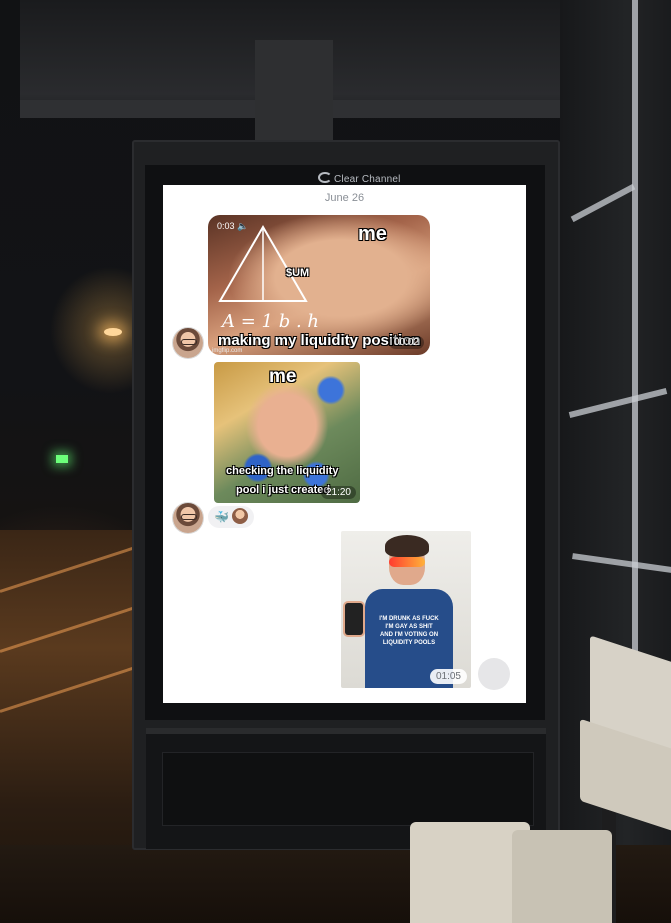 Image resolution: width=671 pixels, height=923 pixels. What do you see at coordinates (227, 351) in the screenshot?
I see `imgflip-watermark: imgflip.com` at bounding box center [227, 351].